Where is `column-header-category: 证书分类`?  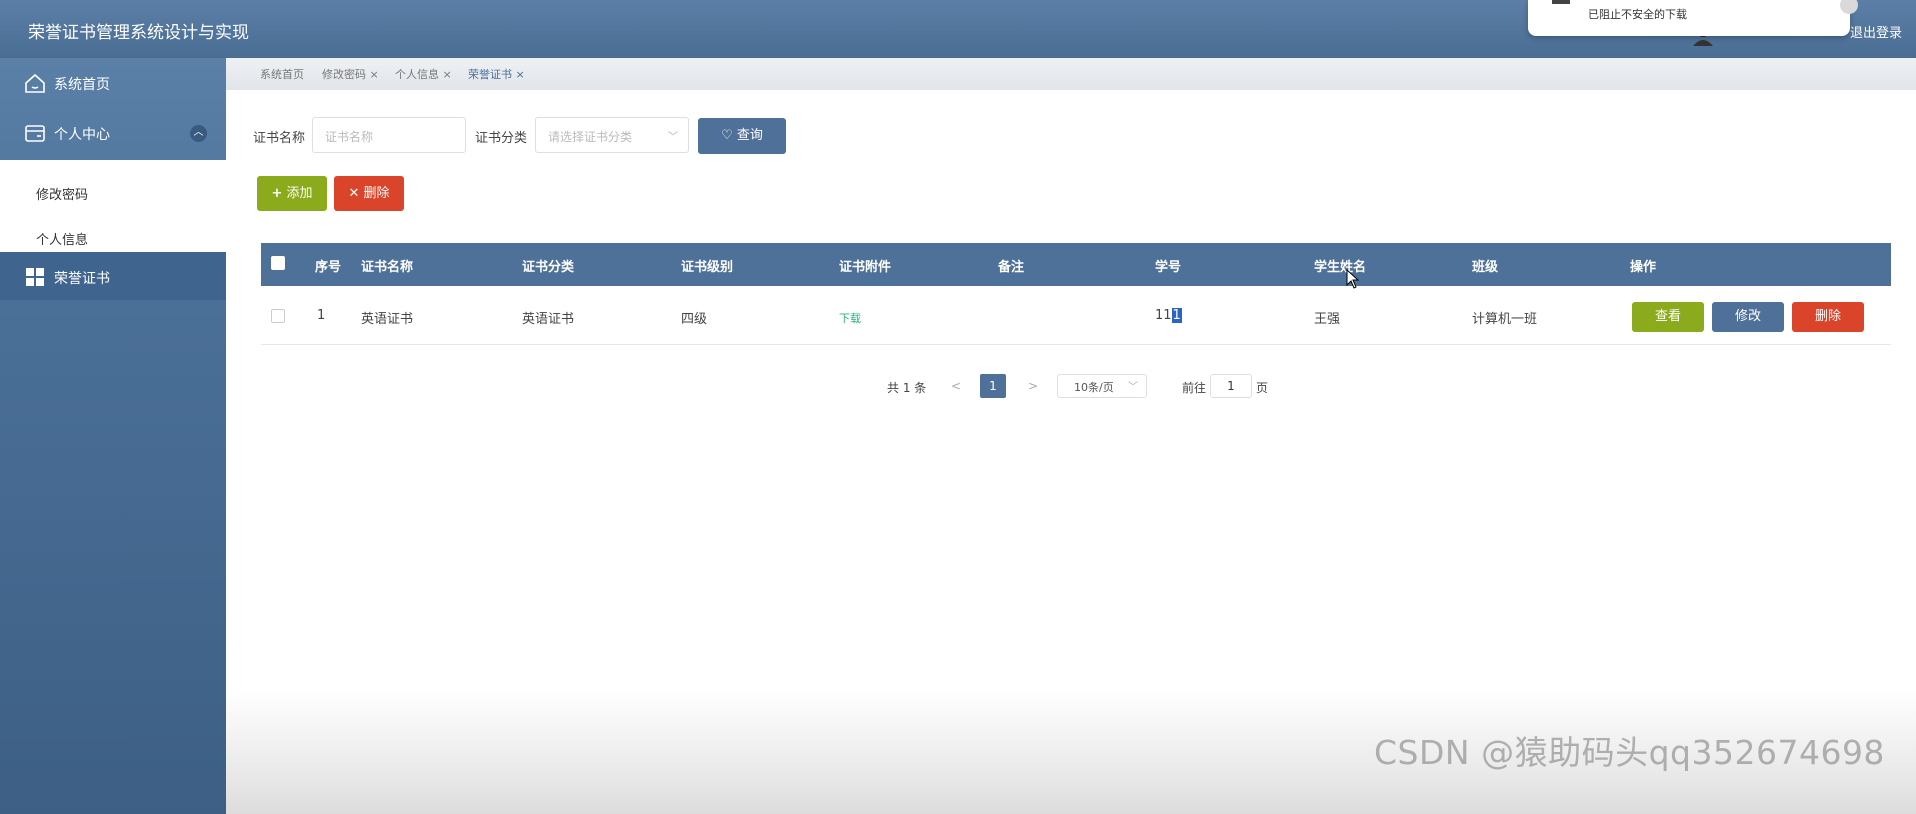
column-header-category: 证书分类 is located at coordinates (548, 267).